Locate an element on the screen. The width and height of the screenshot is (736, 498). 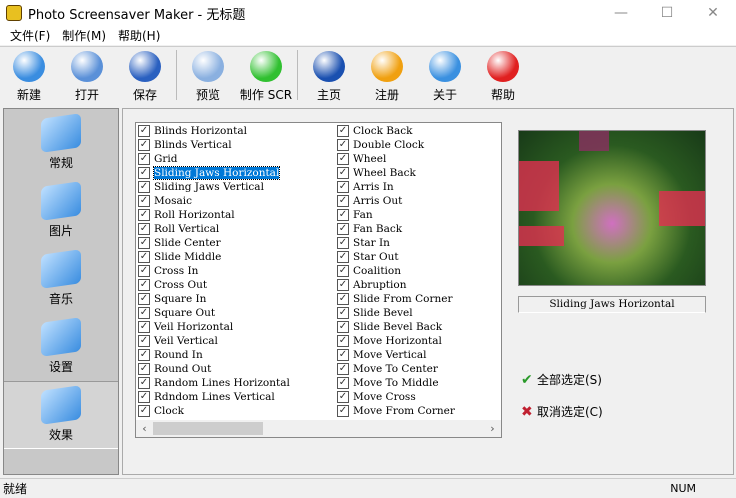
effect-item: ✓ Move Cross is located at coordinates (396, 397).